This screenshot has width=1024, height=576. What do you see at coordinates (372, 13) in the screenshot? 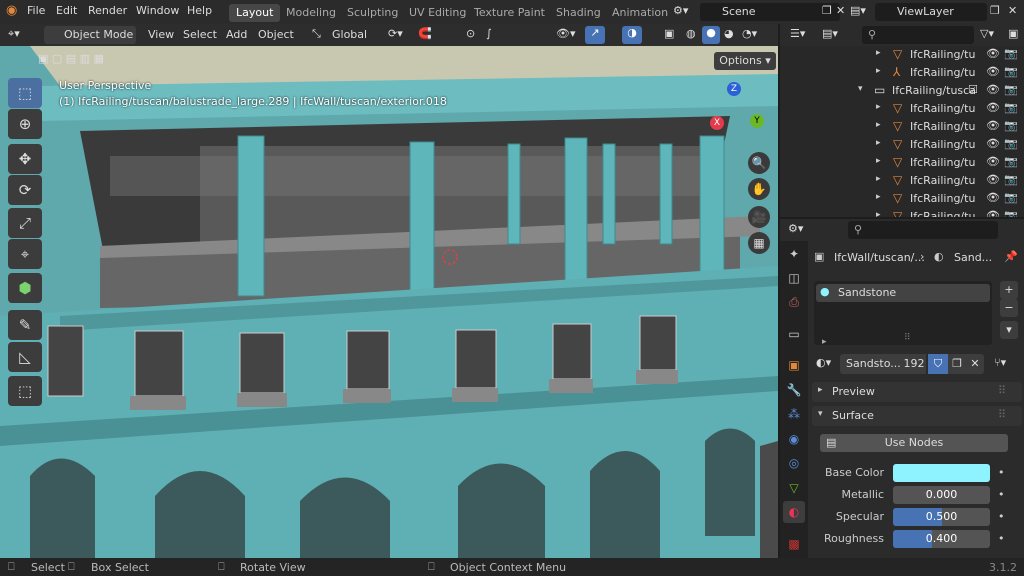
I see `tab-sculpting: Sculpting` at bounding box center [372, 13].